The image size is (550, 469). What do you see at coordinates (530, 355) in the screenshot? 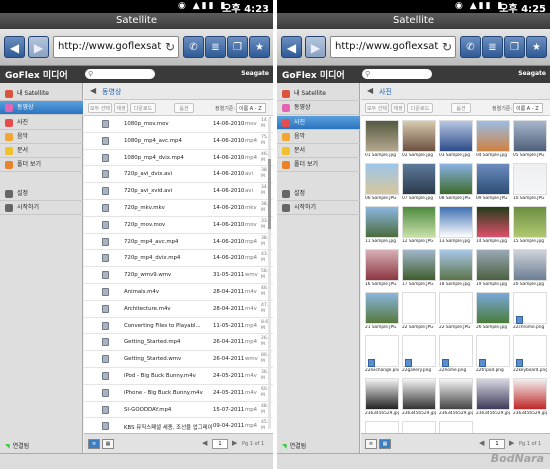
I see `photo-tile: 22keyboard.png` at bounding box center [530, 355].